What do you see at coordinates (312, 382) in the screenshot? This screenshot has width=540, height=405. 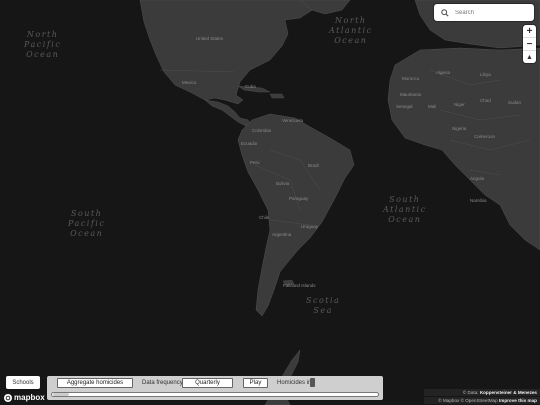 I see `homicides-toggle` at bounding box center [312, 382].